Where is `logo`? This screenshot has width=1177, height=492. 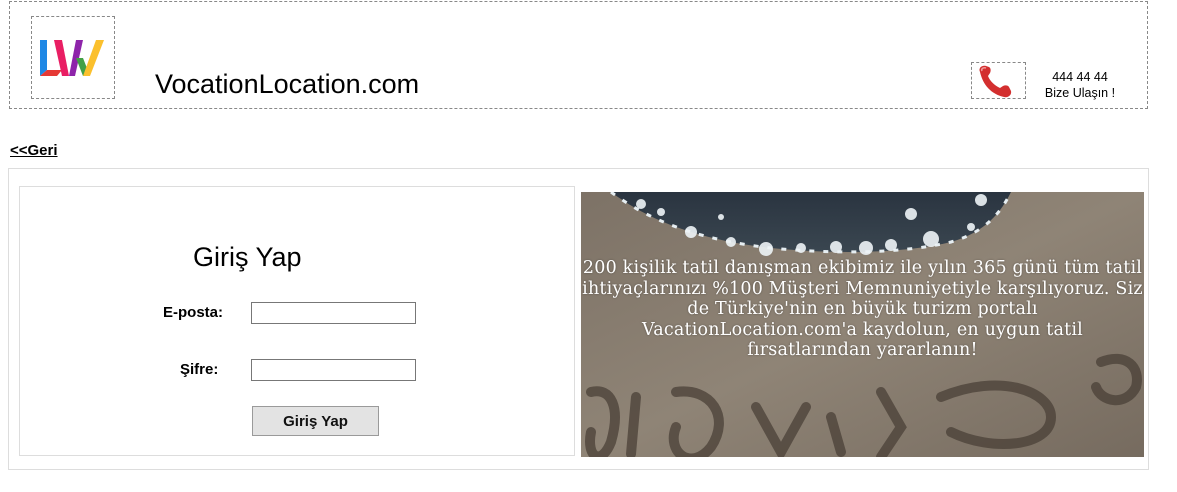
logo is located at coordinates (73, 57).